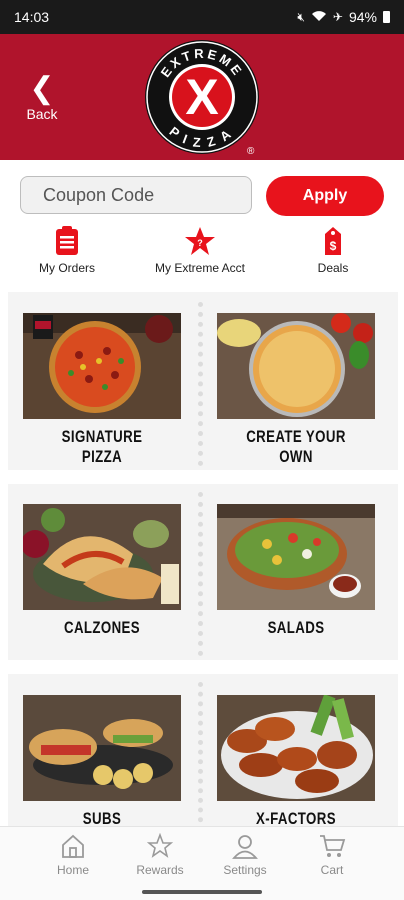 The width and height of the screenshot is (404, 900). What do you see at coordinates (296, 627) in the screenshot?
I see `salads-label: SALADS` at bounding box center [296, 627].